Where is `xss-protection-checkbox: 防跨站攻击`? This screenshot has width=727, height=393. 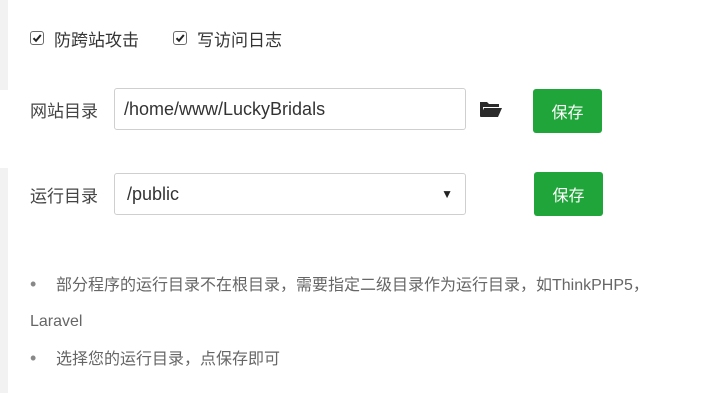
xss-protection-checkbox: 防跨站攻击 is located at coordinates (84, 38).